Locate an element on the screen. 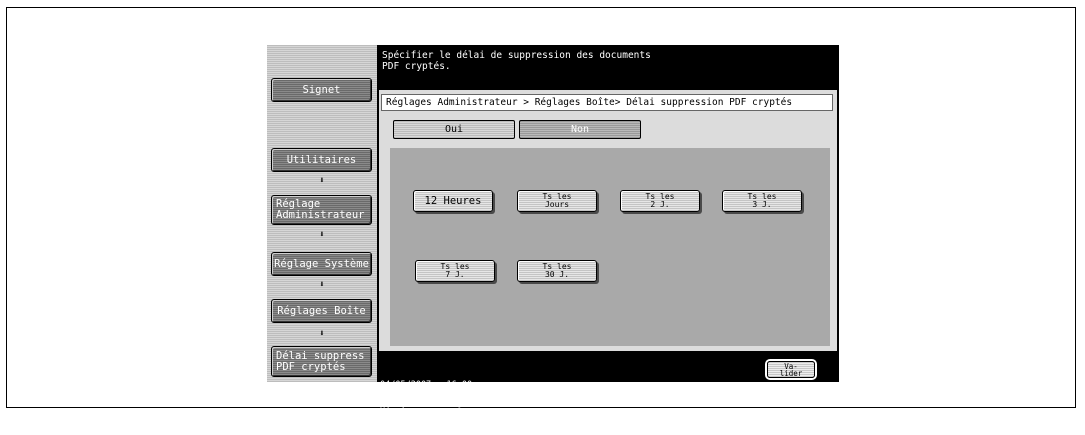 The image size is (1085, 435). option-ts-les-jours: Ts les Jours is located at coordinates (557, 201).